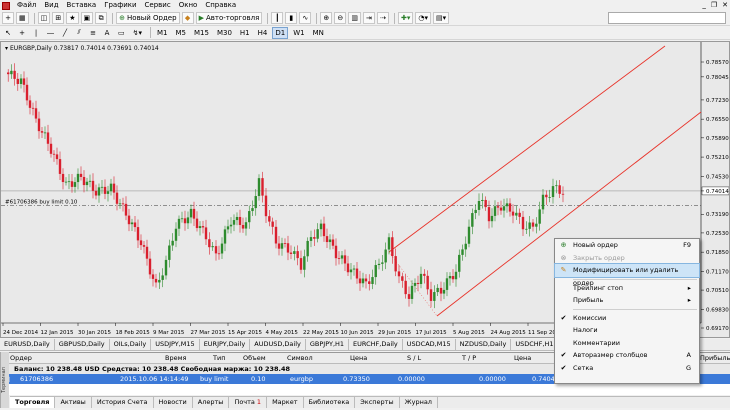 The width and height of the screenshot is (730, 410). Describe the element at coordinates (263, 33) in the screenshot. I see `timeframe-h4-button: H4` at that location.